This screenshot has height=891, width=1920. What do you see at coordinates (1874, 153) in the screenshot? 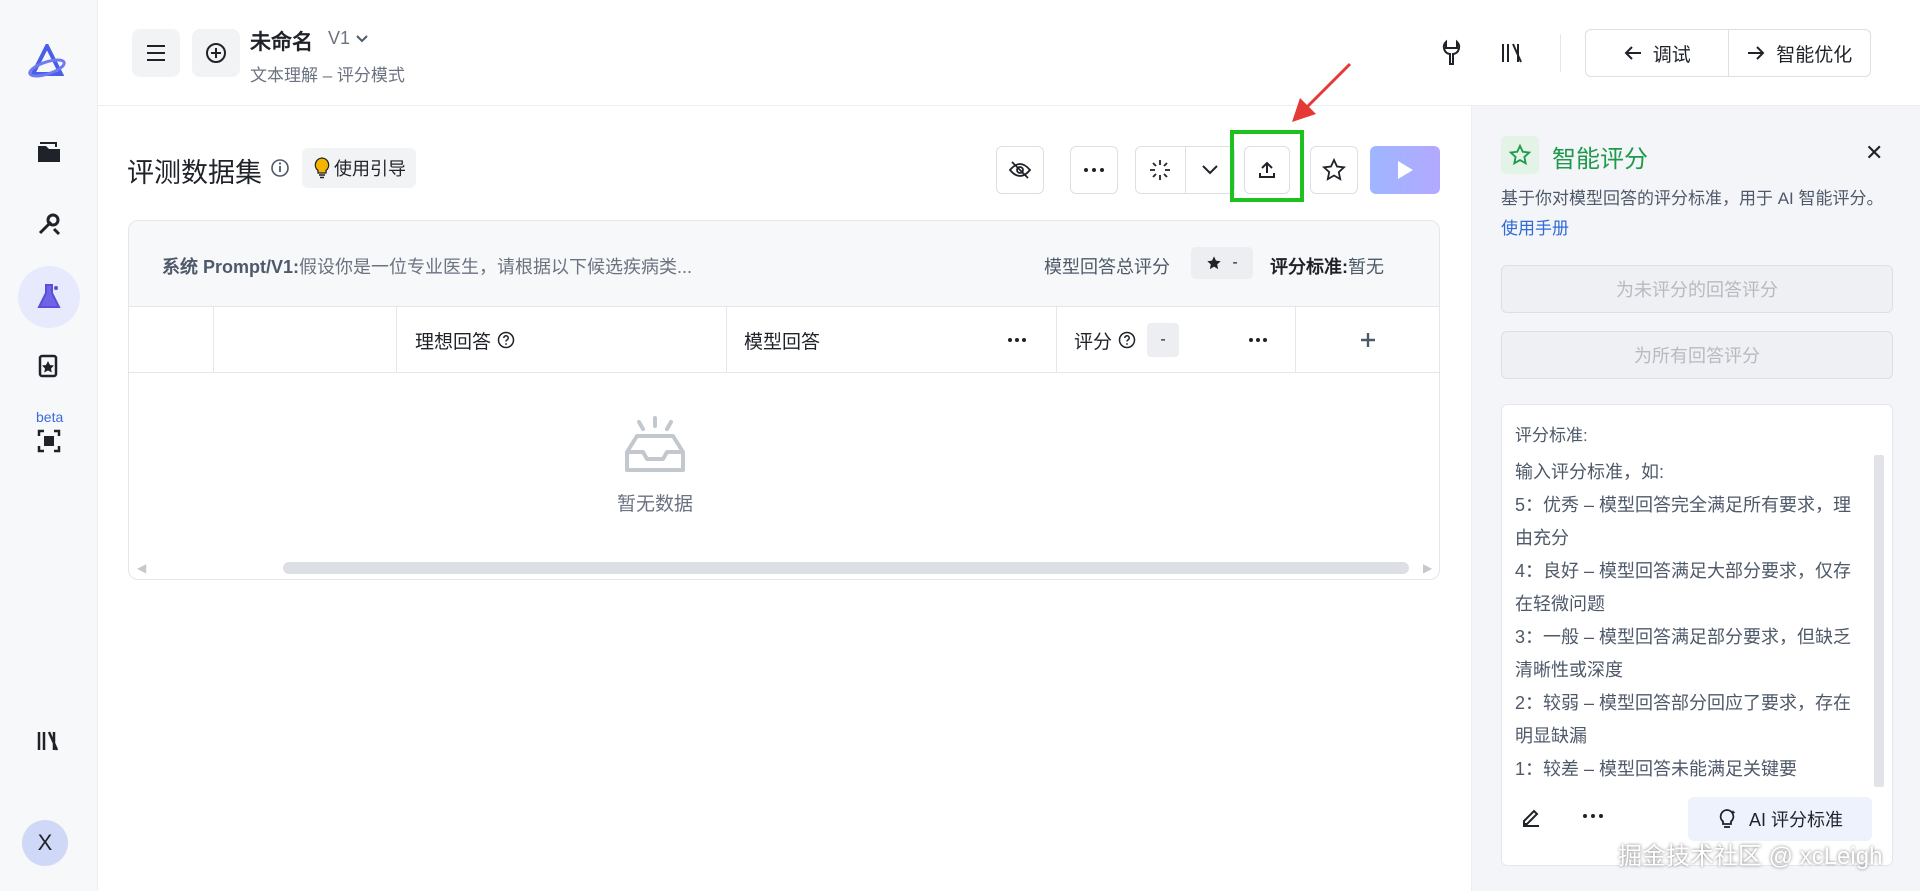
I see `close-icon: ✕` at bounding box center [1874, 153].